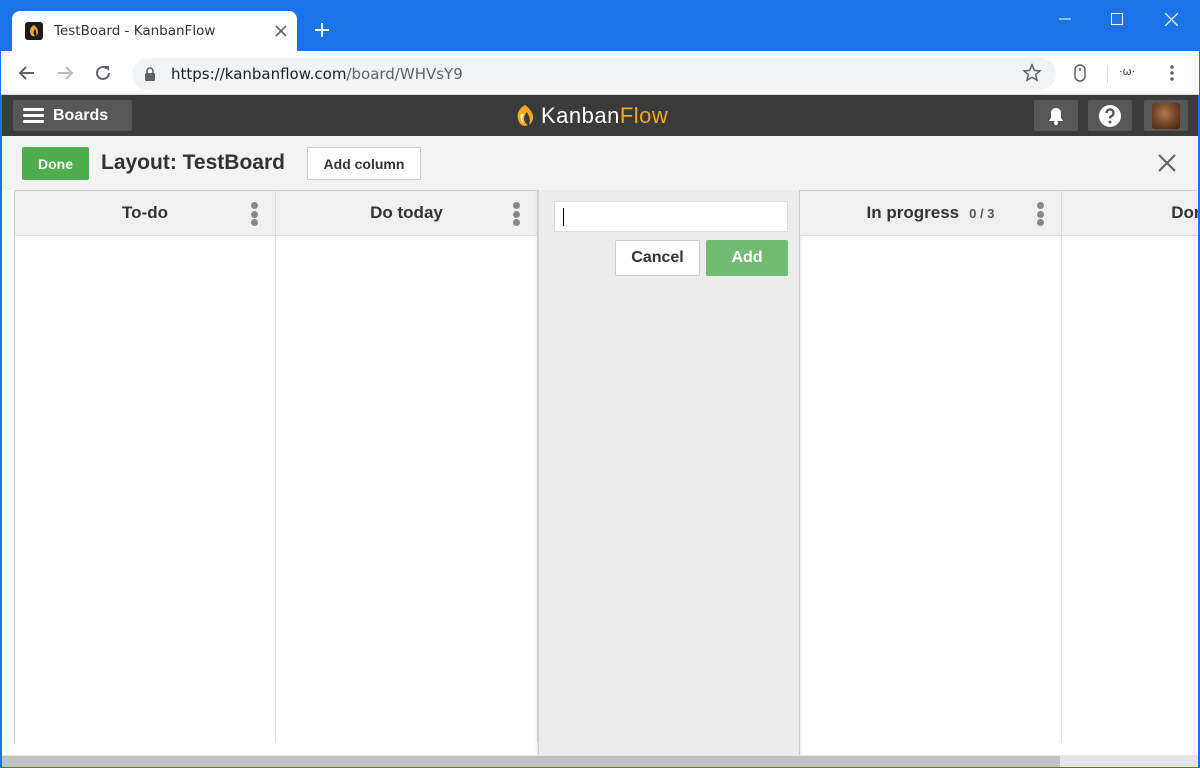  What do you see at coordinates (1184, 212) in the screenshot?
I see `column-title: Done` at bounding box center [1184, 212].